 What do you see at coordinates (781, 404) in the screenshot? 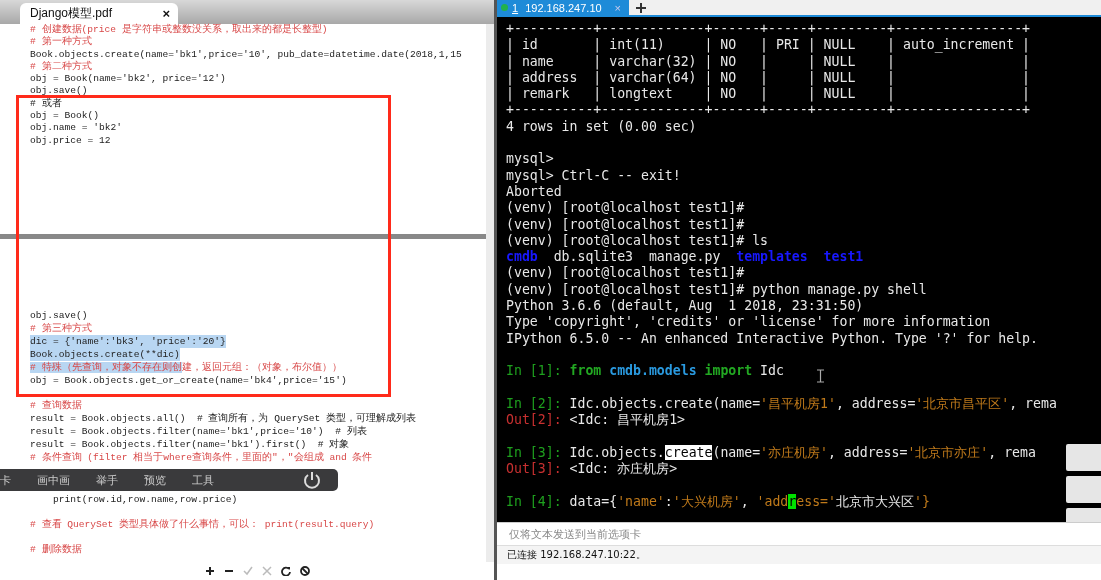
I see `terminal-line: In [2]: Idc.objects.create(name='昌平机房1', address='北京市昌平区', rema` at bounding box center [781, 404].